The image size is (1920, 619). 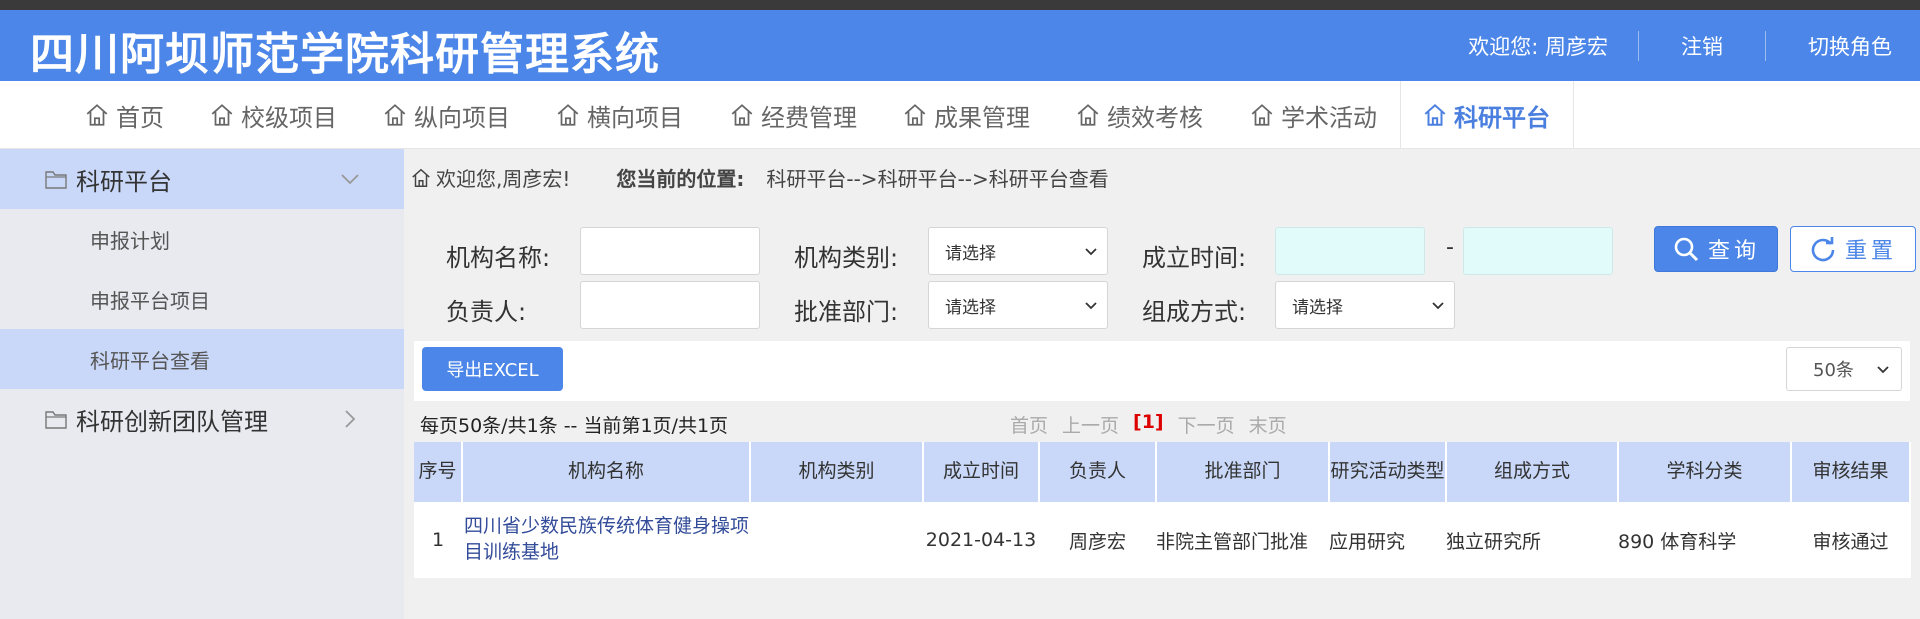 I want to click on nav-label: 成果管理, so click(x=982, y=117).